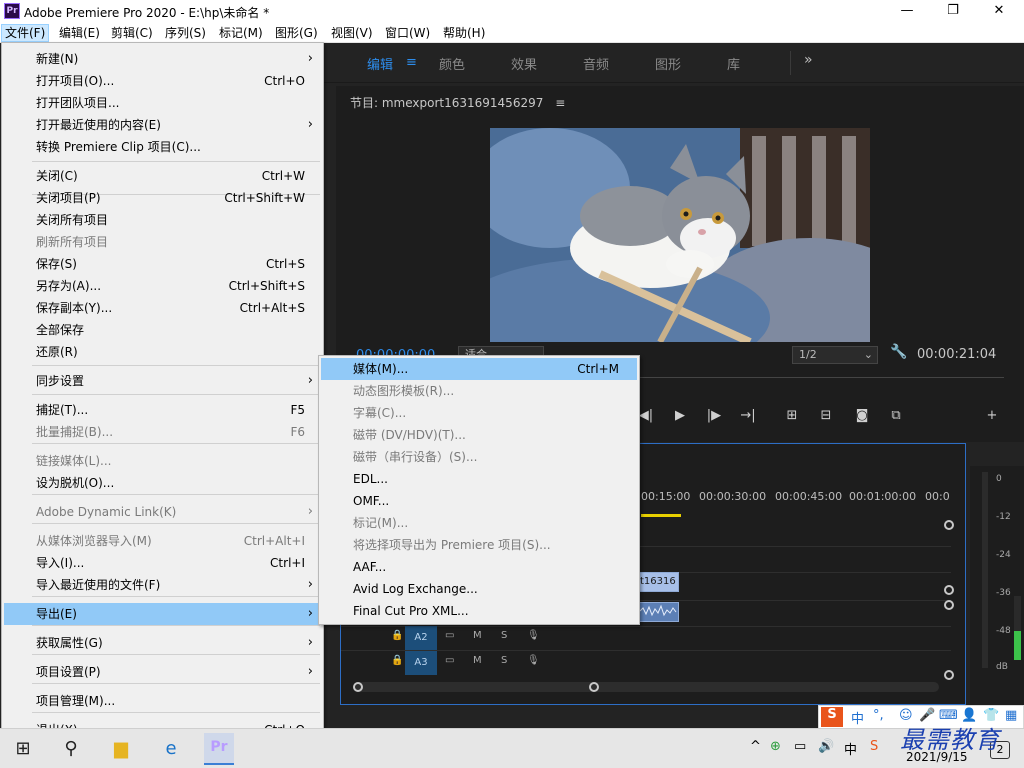 Image resolution: width=1024 pixels, height=768 pixels. What do you see at coordinates (775, 746) in the screenshot?
I see `network-tray-icon: ⊕` at bounding box center [775, 746].